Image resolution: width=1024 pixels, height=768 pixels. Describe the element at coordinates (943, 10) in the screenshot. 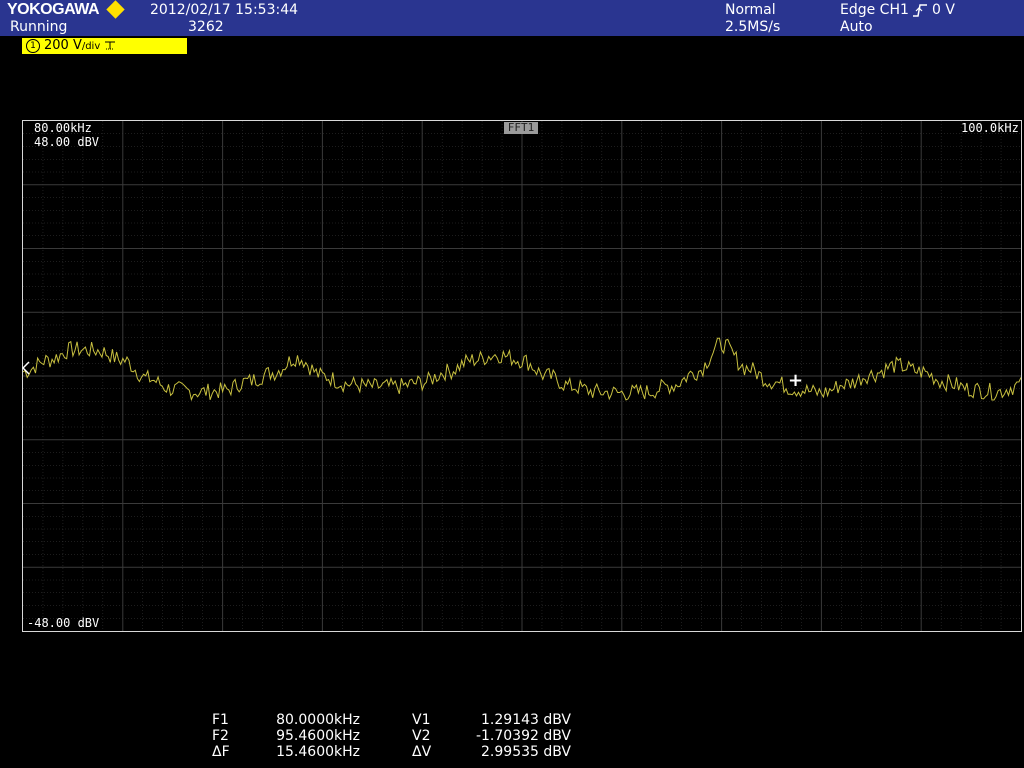

I see `trigger-level: 0 V` at that location.